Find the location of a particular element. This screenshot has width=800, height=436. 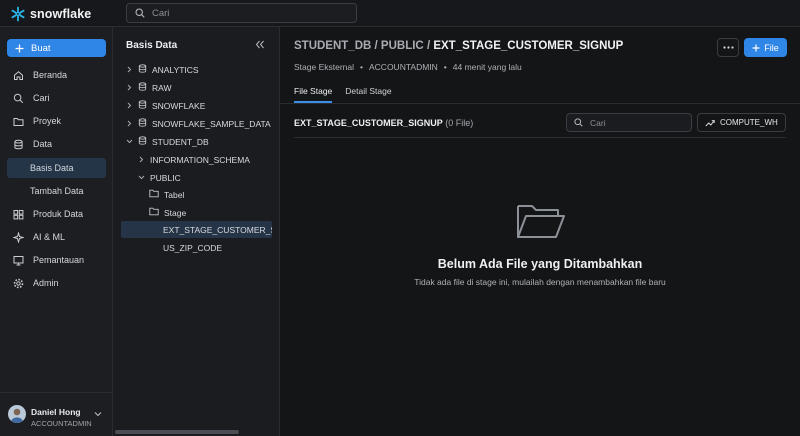

tab-file-stage: File Stage is located at coordinates (313, 93).